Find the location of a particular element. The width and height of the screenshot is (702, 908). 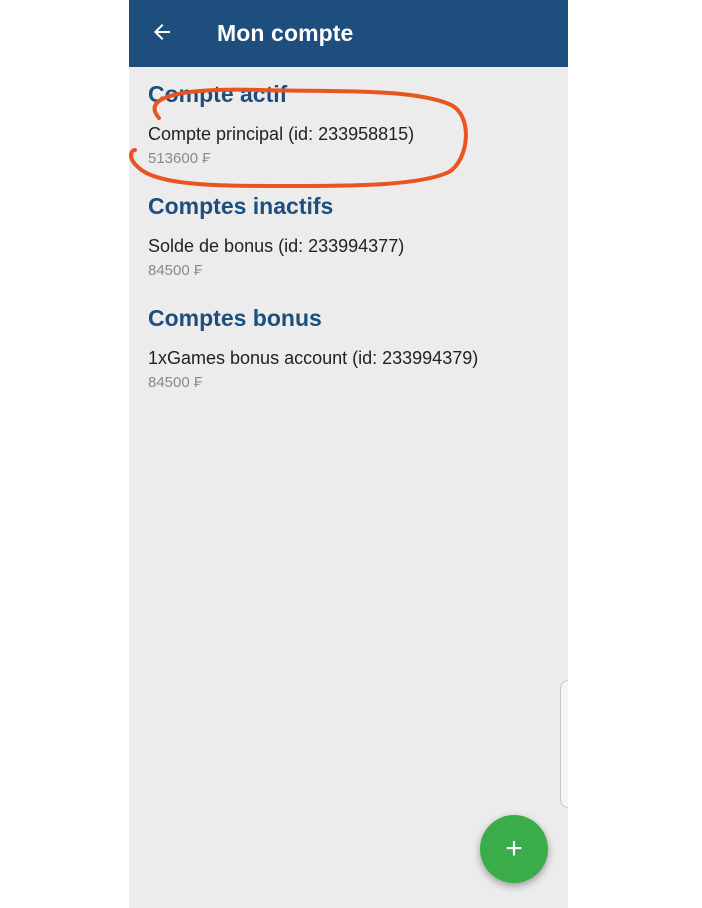

section-title-bonus: Comptes bonus is located at coordinates (235, 318).